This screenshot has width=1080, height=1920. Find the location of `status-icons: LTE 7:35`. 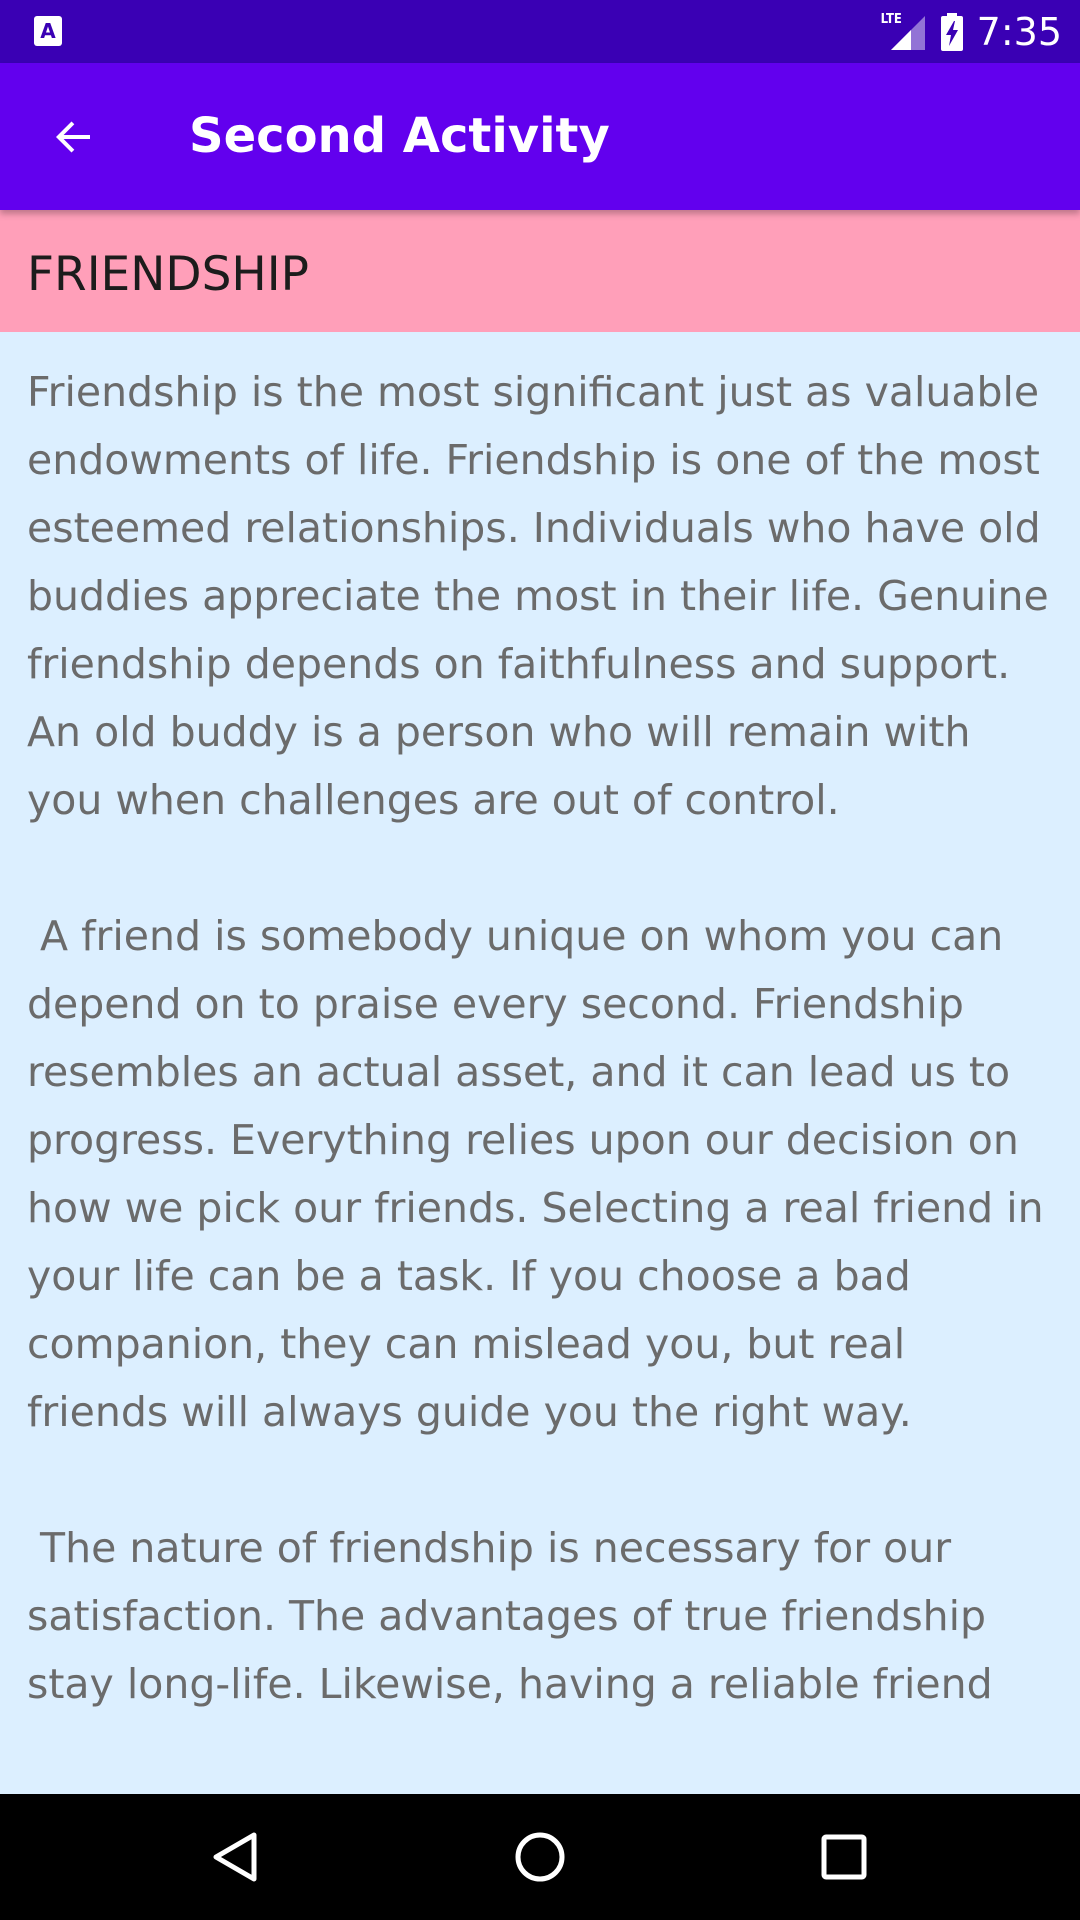

status-icons: LTE 7:35 is located at coordinates (971, 31).